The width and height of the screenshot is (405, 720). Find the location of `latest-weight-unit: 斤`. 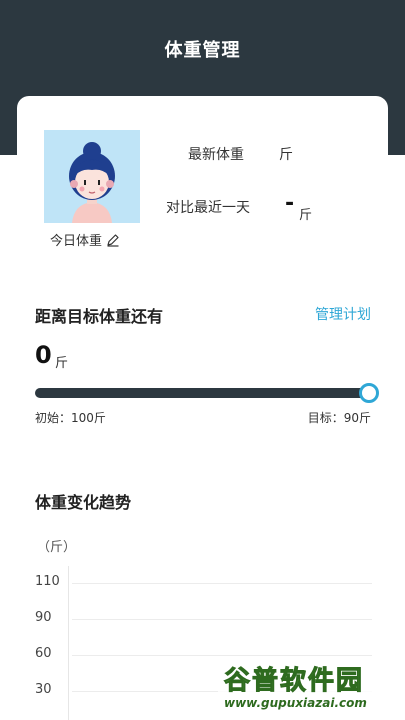

latest-weight-unit: 斤 is located at coordinates (286, 155).